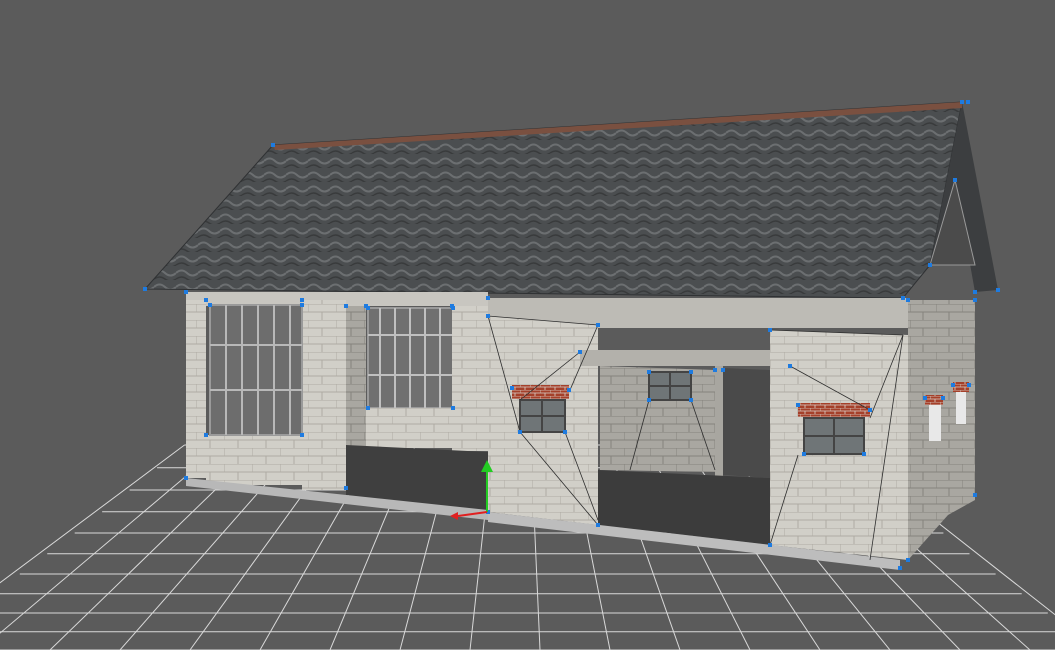 Image resolution: width=1055 pixels, height=650 pixels. What do you see at coordinates (410, 358) in the screenshot?
I see `middle-window-bars` at bounding box center [410, 358].